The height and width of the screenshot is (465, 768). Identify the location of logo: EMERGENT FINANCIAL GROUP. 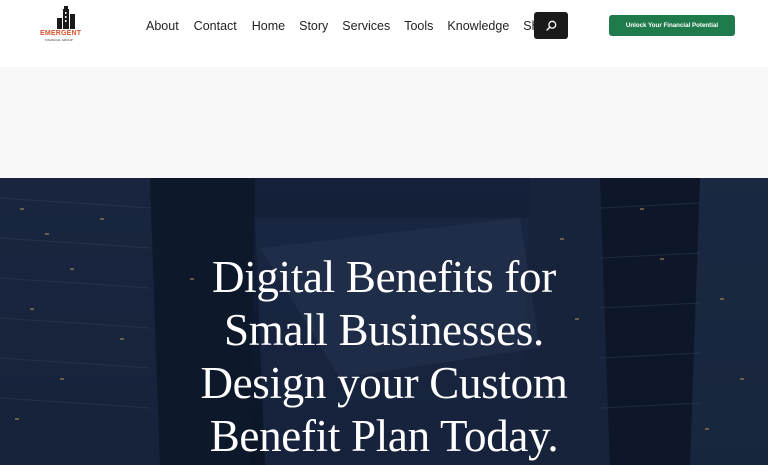
(61, 24).